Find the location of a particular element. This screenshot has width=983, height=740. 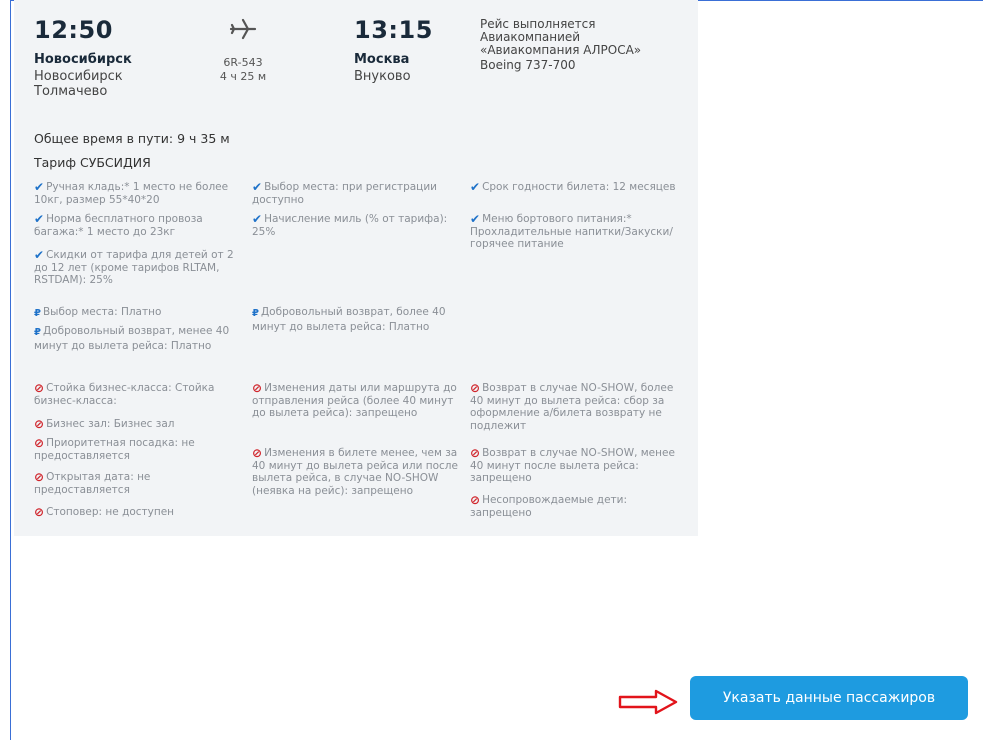

unavailable-feature: ⊘ Открытая дата: не предоставляется is located at coordinates (92, 483).